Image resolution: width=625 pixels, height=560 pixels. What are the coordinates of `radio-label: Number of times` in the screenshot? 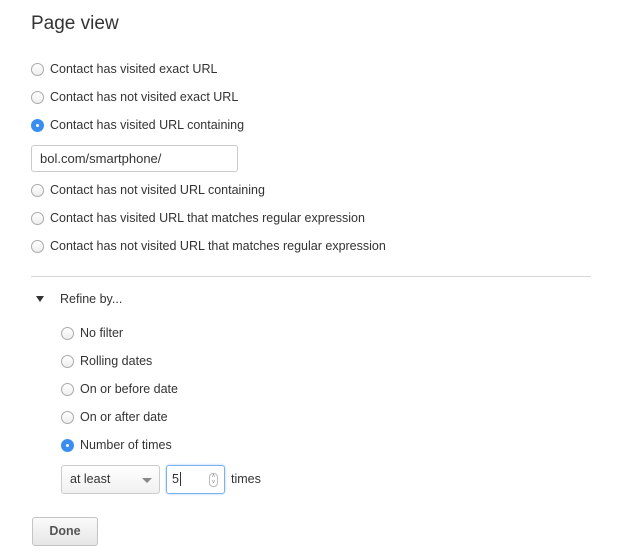 It's located at (126, 445).